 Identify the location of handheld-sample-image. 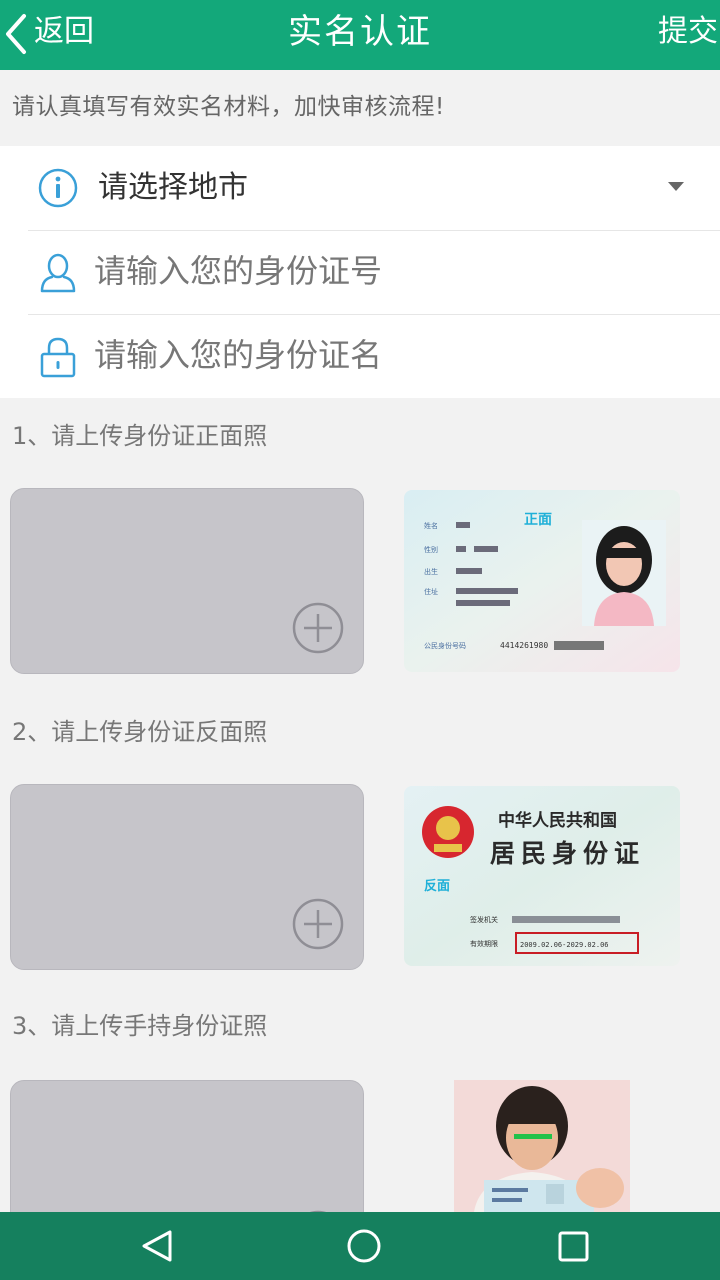
(542, 1146).